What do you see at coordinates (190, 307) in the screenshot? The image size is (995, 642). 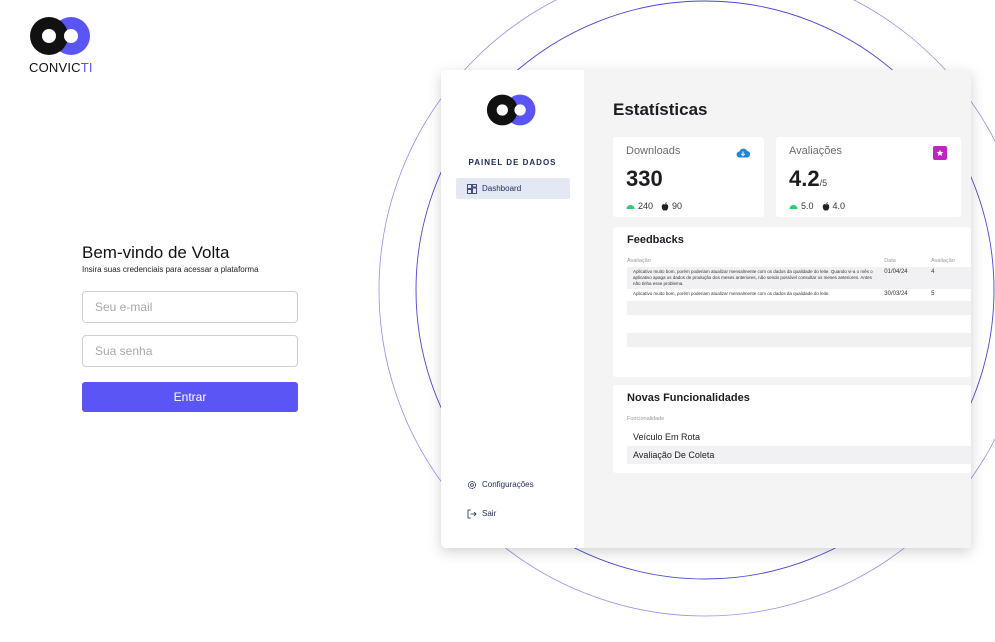 I see `email-field` at bounding box center [190, 307].